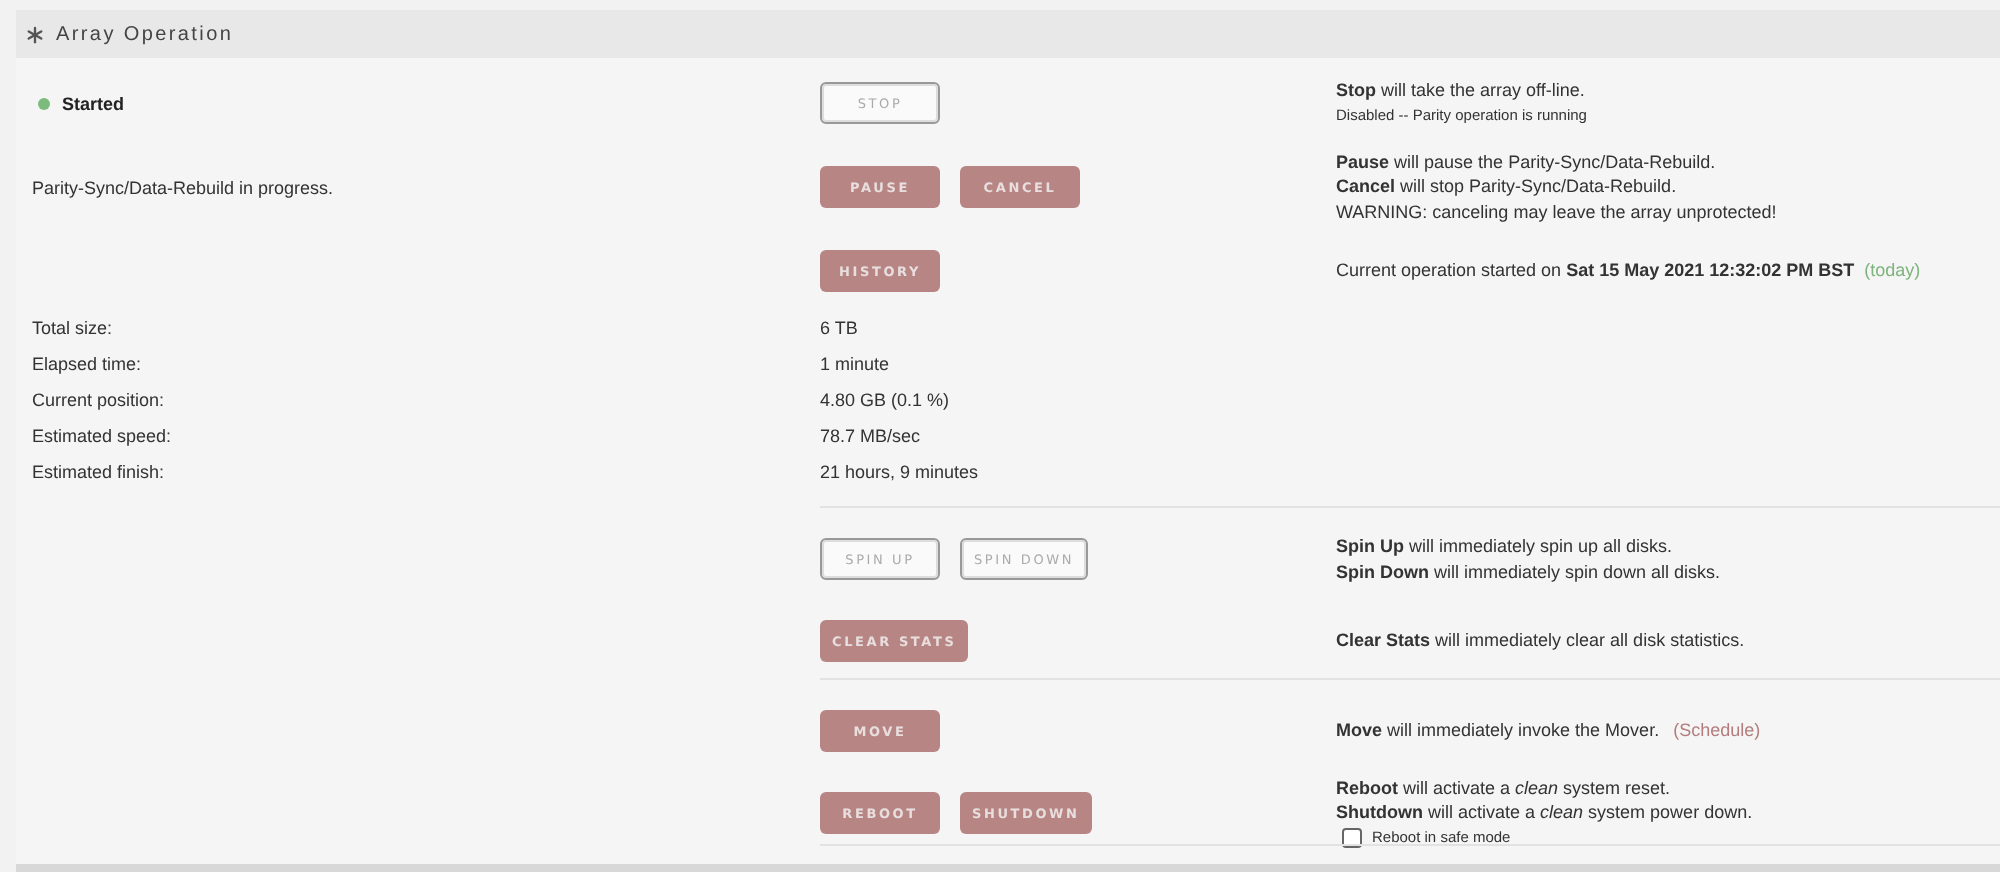 Image resolution: width=2000 pixels, height=872 pixels. What do you see at coordinates (899, 472) in the screenshot?
I see `stat-value: 21 hours, 9 minutes` at bounding box center [899, 472].